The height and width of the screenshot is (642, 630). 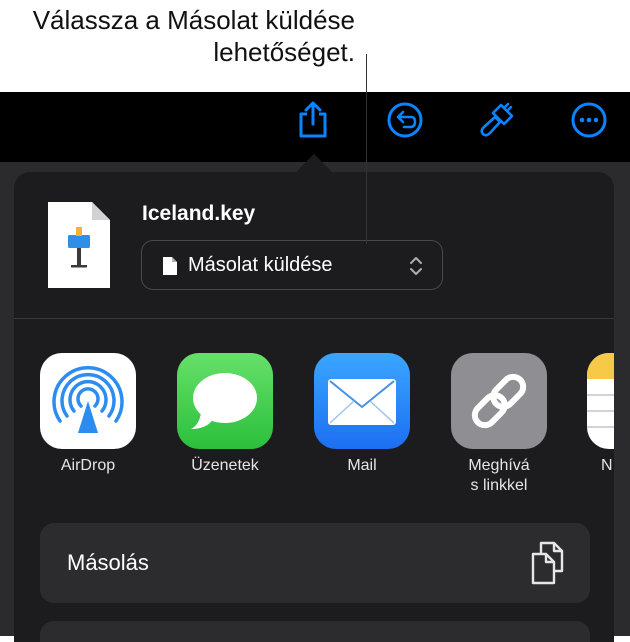 I want to click on chevron-up-down-icon, so click(x=416, y=266).